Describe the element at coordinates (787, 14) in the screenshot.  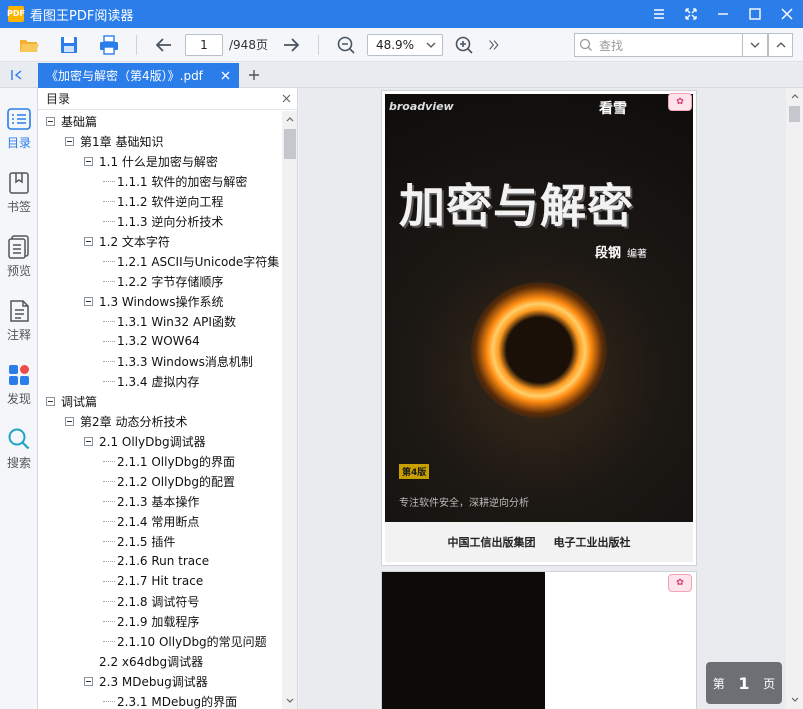
I see `close-window-button` at that location.